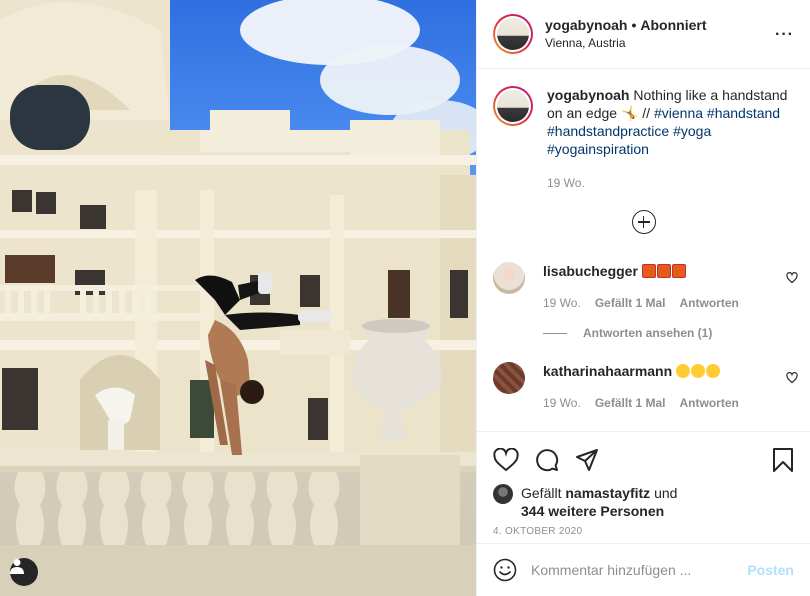 The height and width of the screenshot is (596, 810). What do you see at coordinates (505, 570) in the screenshot?
I see `emoji-smiley-icon` at bounding box center [505, 570].